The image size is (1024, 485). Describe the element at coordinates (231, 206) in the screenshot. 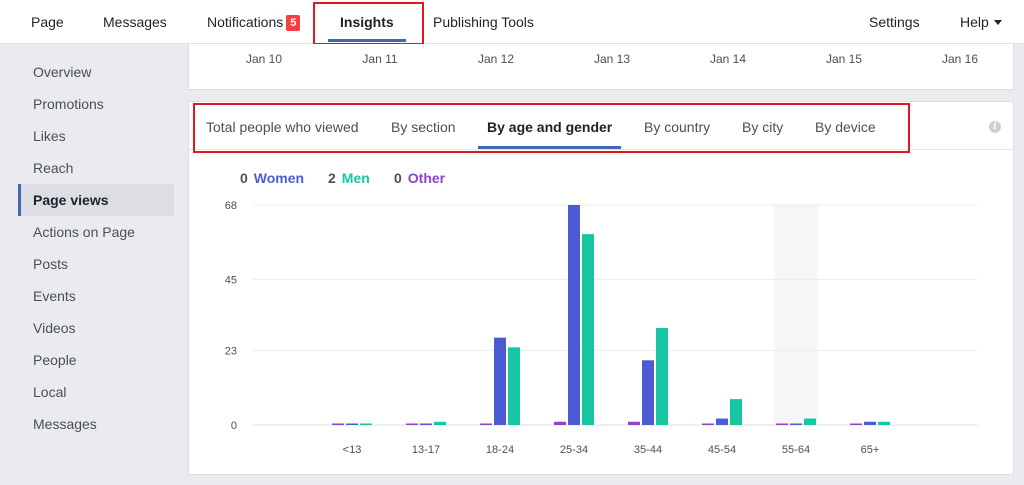

I see `y-tick-label: 68` at that location.